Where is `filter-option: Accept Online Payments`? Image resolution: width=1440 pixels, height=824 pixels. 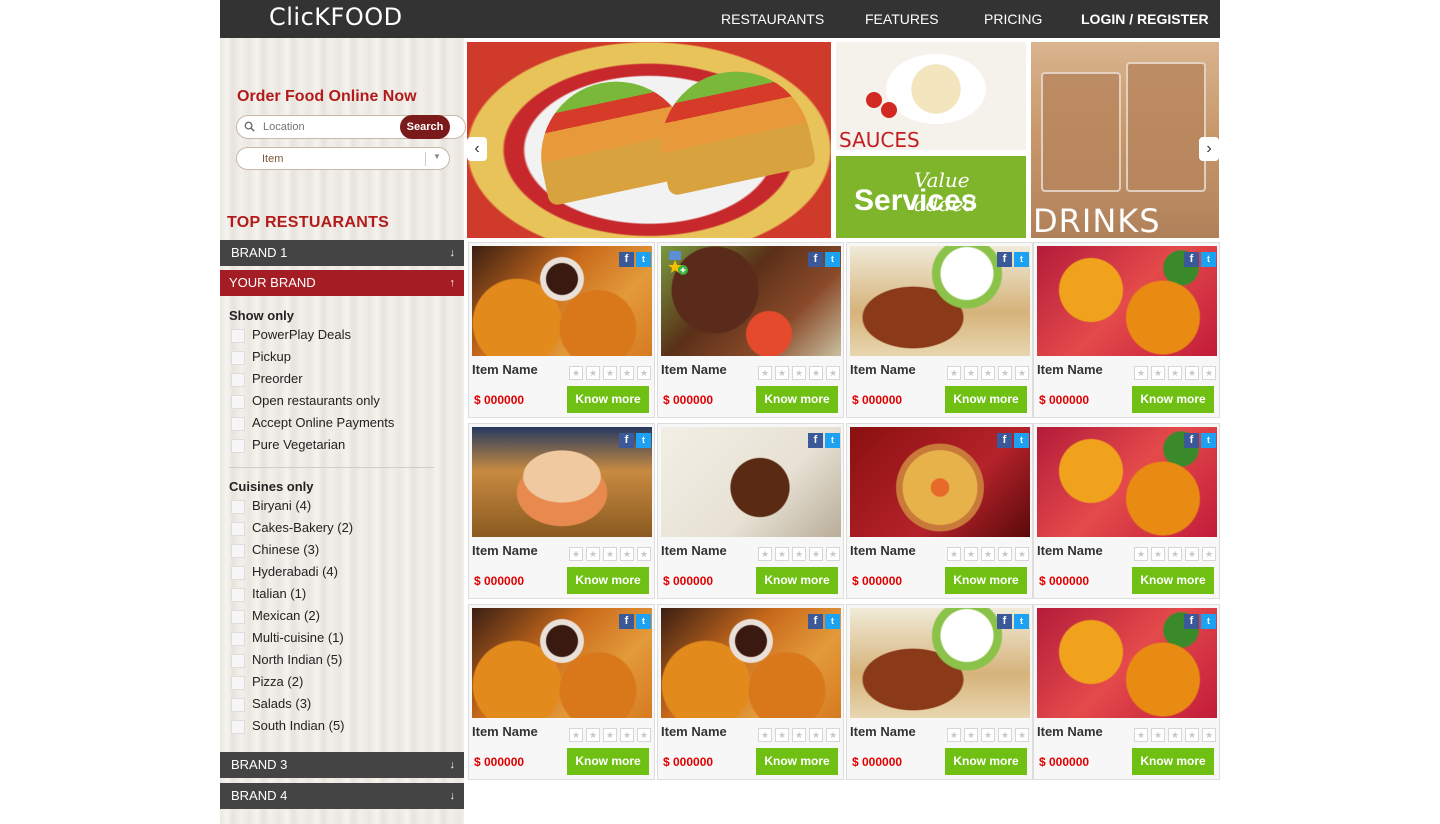 filter-option: Accept Online Payments is located at coordinates (344, 425).